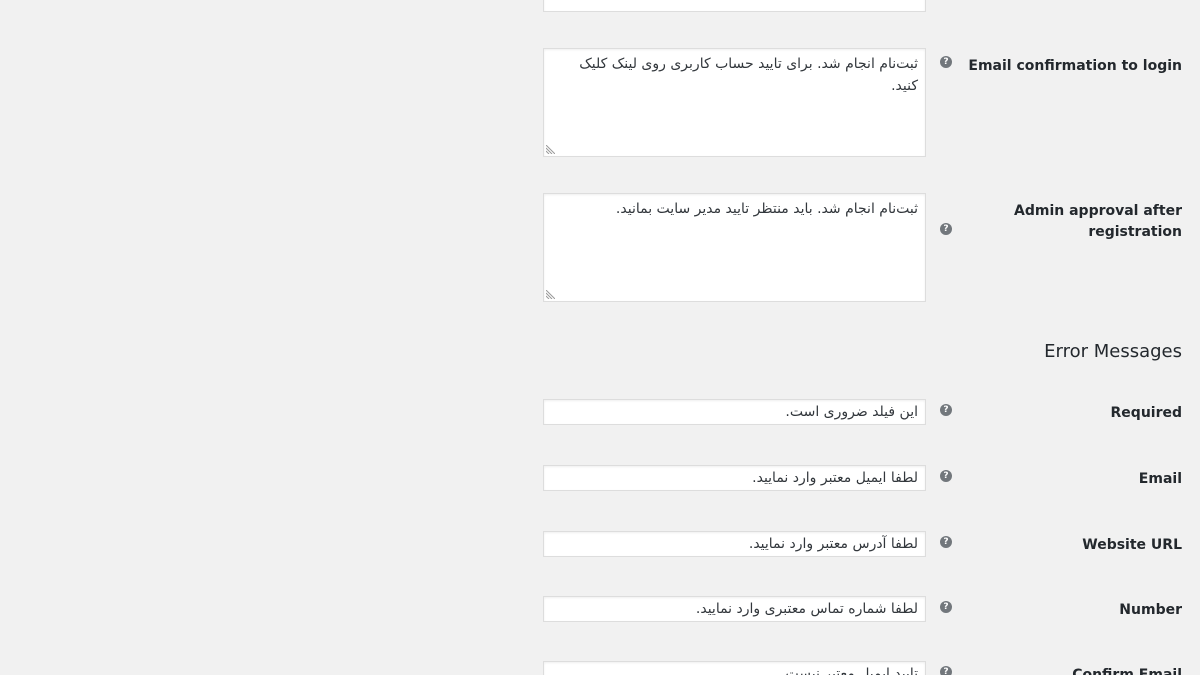 Image resolution: width=1200 pixels, height=675 pixels. Describe the element at coordinates (1132, 545) in the screenshot. I see `website-url-label: Website URL` at that location.